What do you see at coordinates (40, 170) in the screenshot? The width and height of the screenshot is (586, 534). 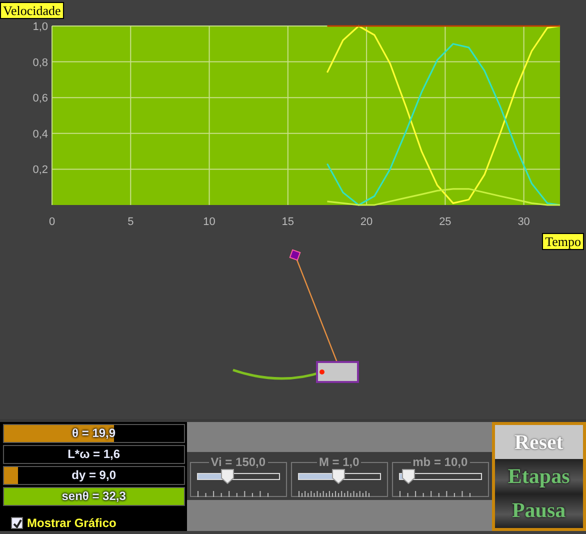 I see `y-tick-label: 0,2` at bounding box center [40, 170].